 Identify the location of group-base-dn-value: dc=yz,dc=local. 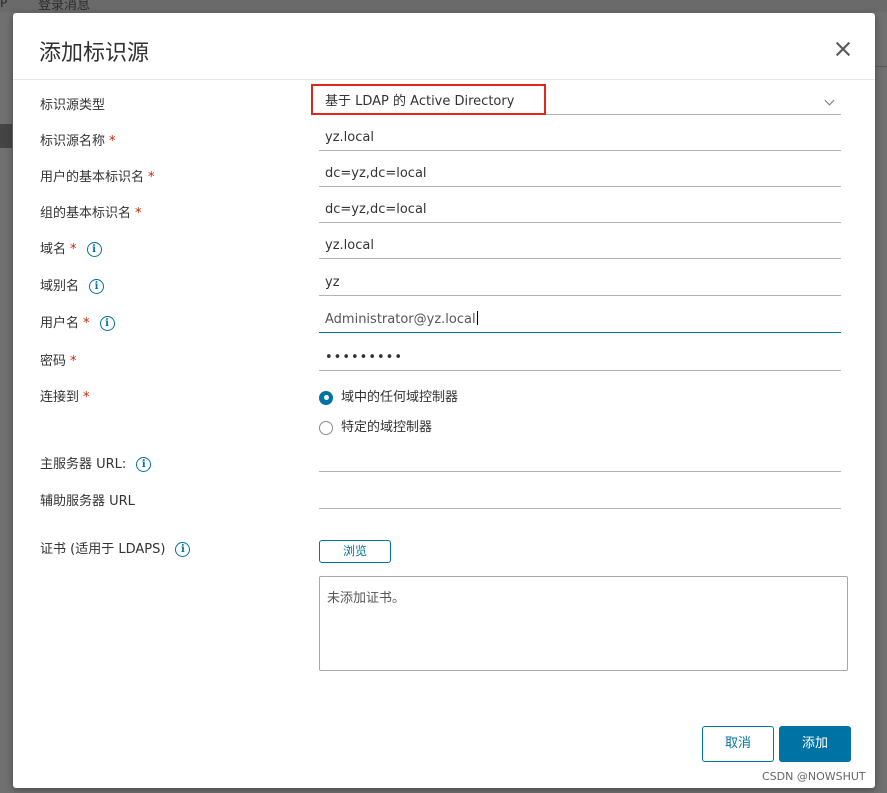
(376, 209).